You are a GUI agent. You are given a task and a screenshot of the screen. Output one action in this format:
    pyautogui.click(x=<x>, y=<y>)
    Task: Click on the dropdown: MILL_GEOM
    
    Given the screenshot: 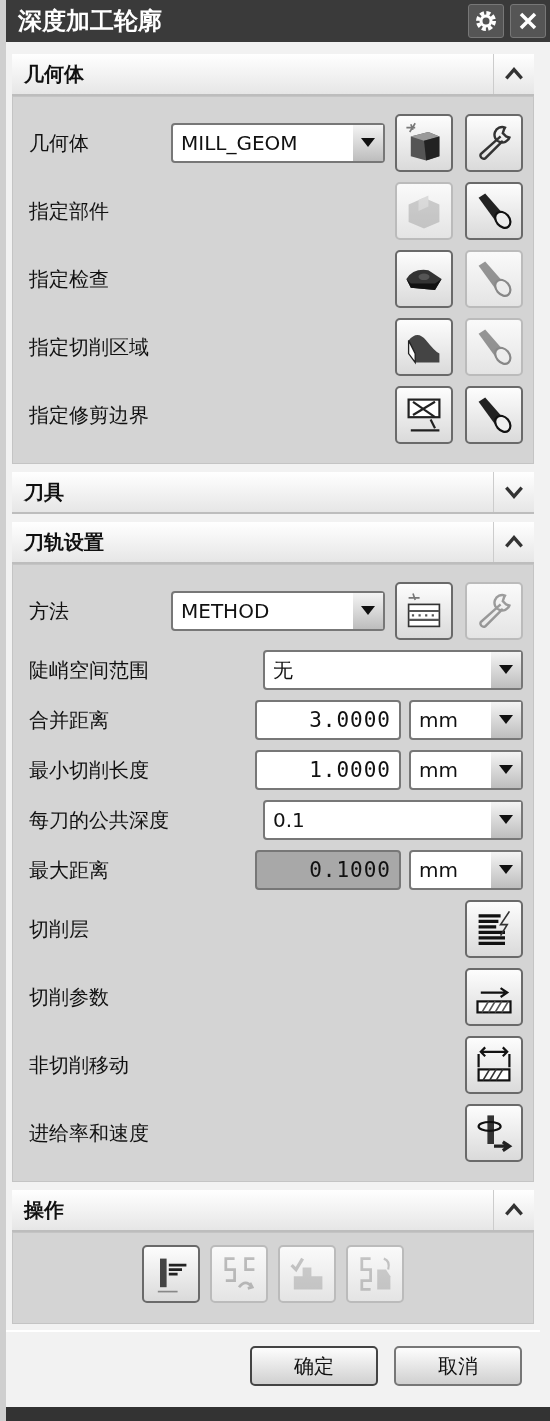 What is the action you would take?
    pyautogui.click(x=278, y=143)
    